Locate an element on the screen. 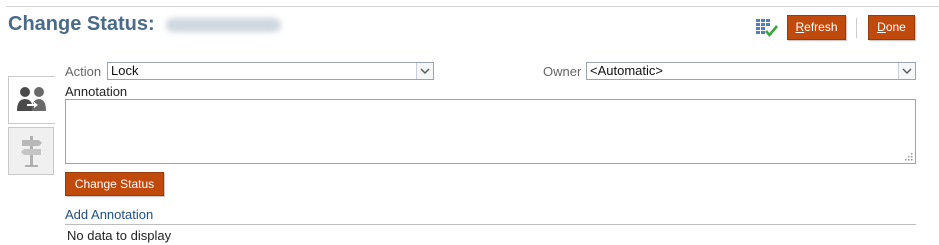 The width and height of the screenshot is (939, 245). side-tab-bar is located at coordinates (31, 125).